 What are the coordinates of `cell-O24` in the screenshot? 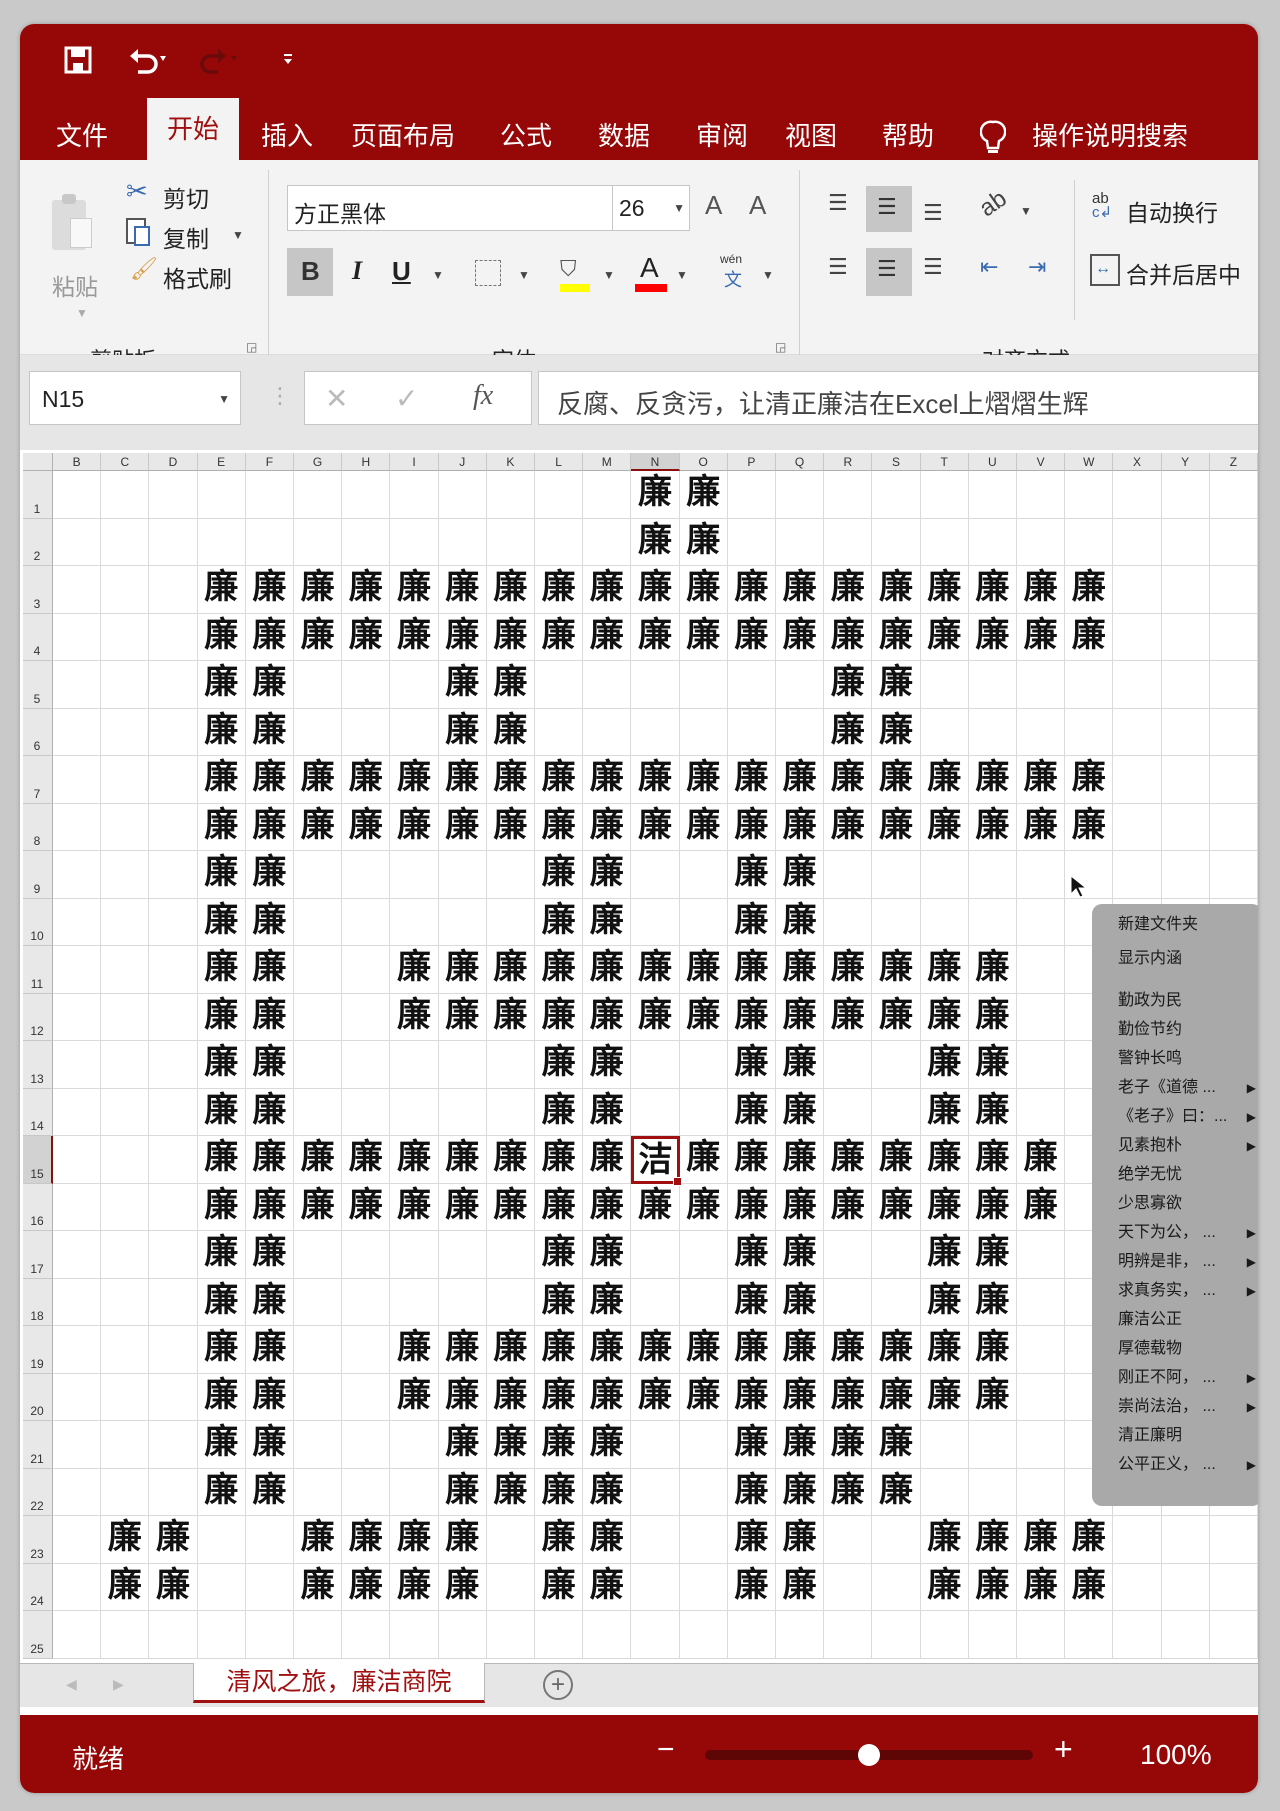 It's located at (703, 1587).